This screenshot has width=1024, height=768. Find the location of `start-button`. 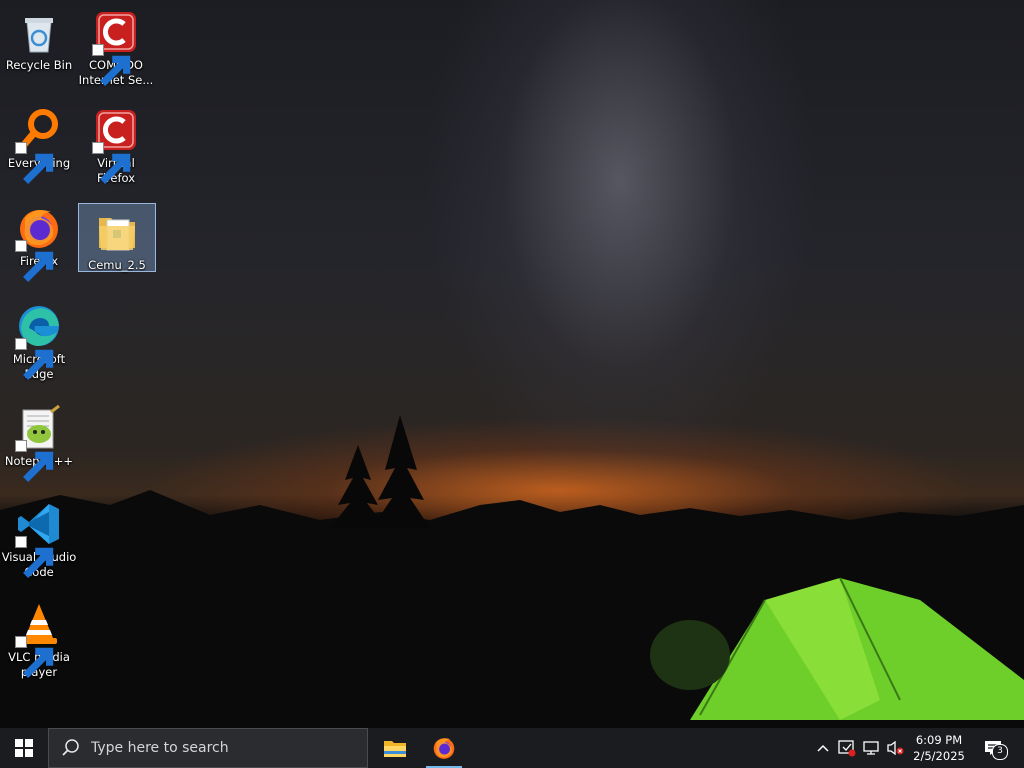

start-button is located at coordinates (24, 748).